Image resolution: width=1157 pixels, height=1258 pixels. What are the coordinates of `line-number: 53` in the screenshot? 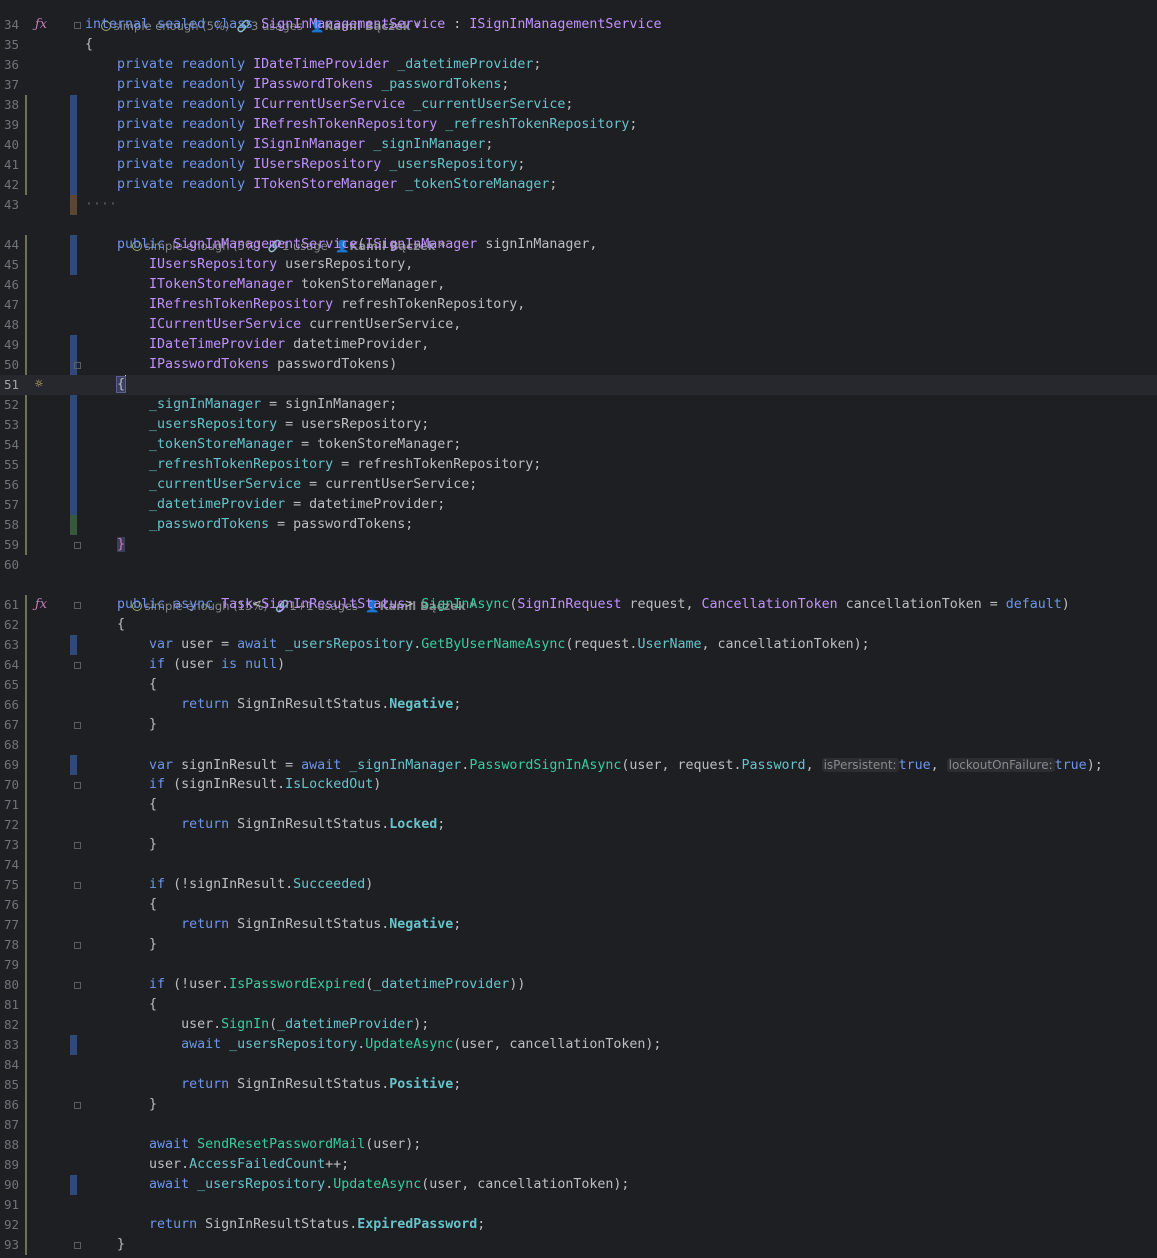 It's located at (9, 425).